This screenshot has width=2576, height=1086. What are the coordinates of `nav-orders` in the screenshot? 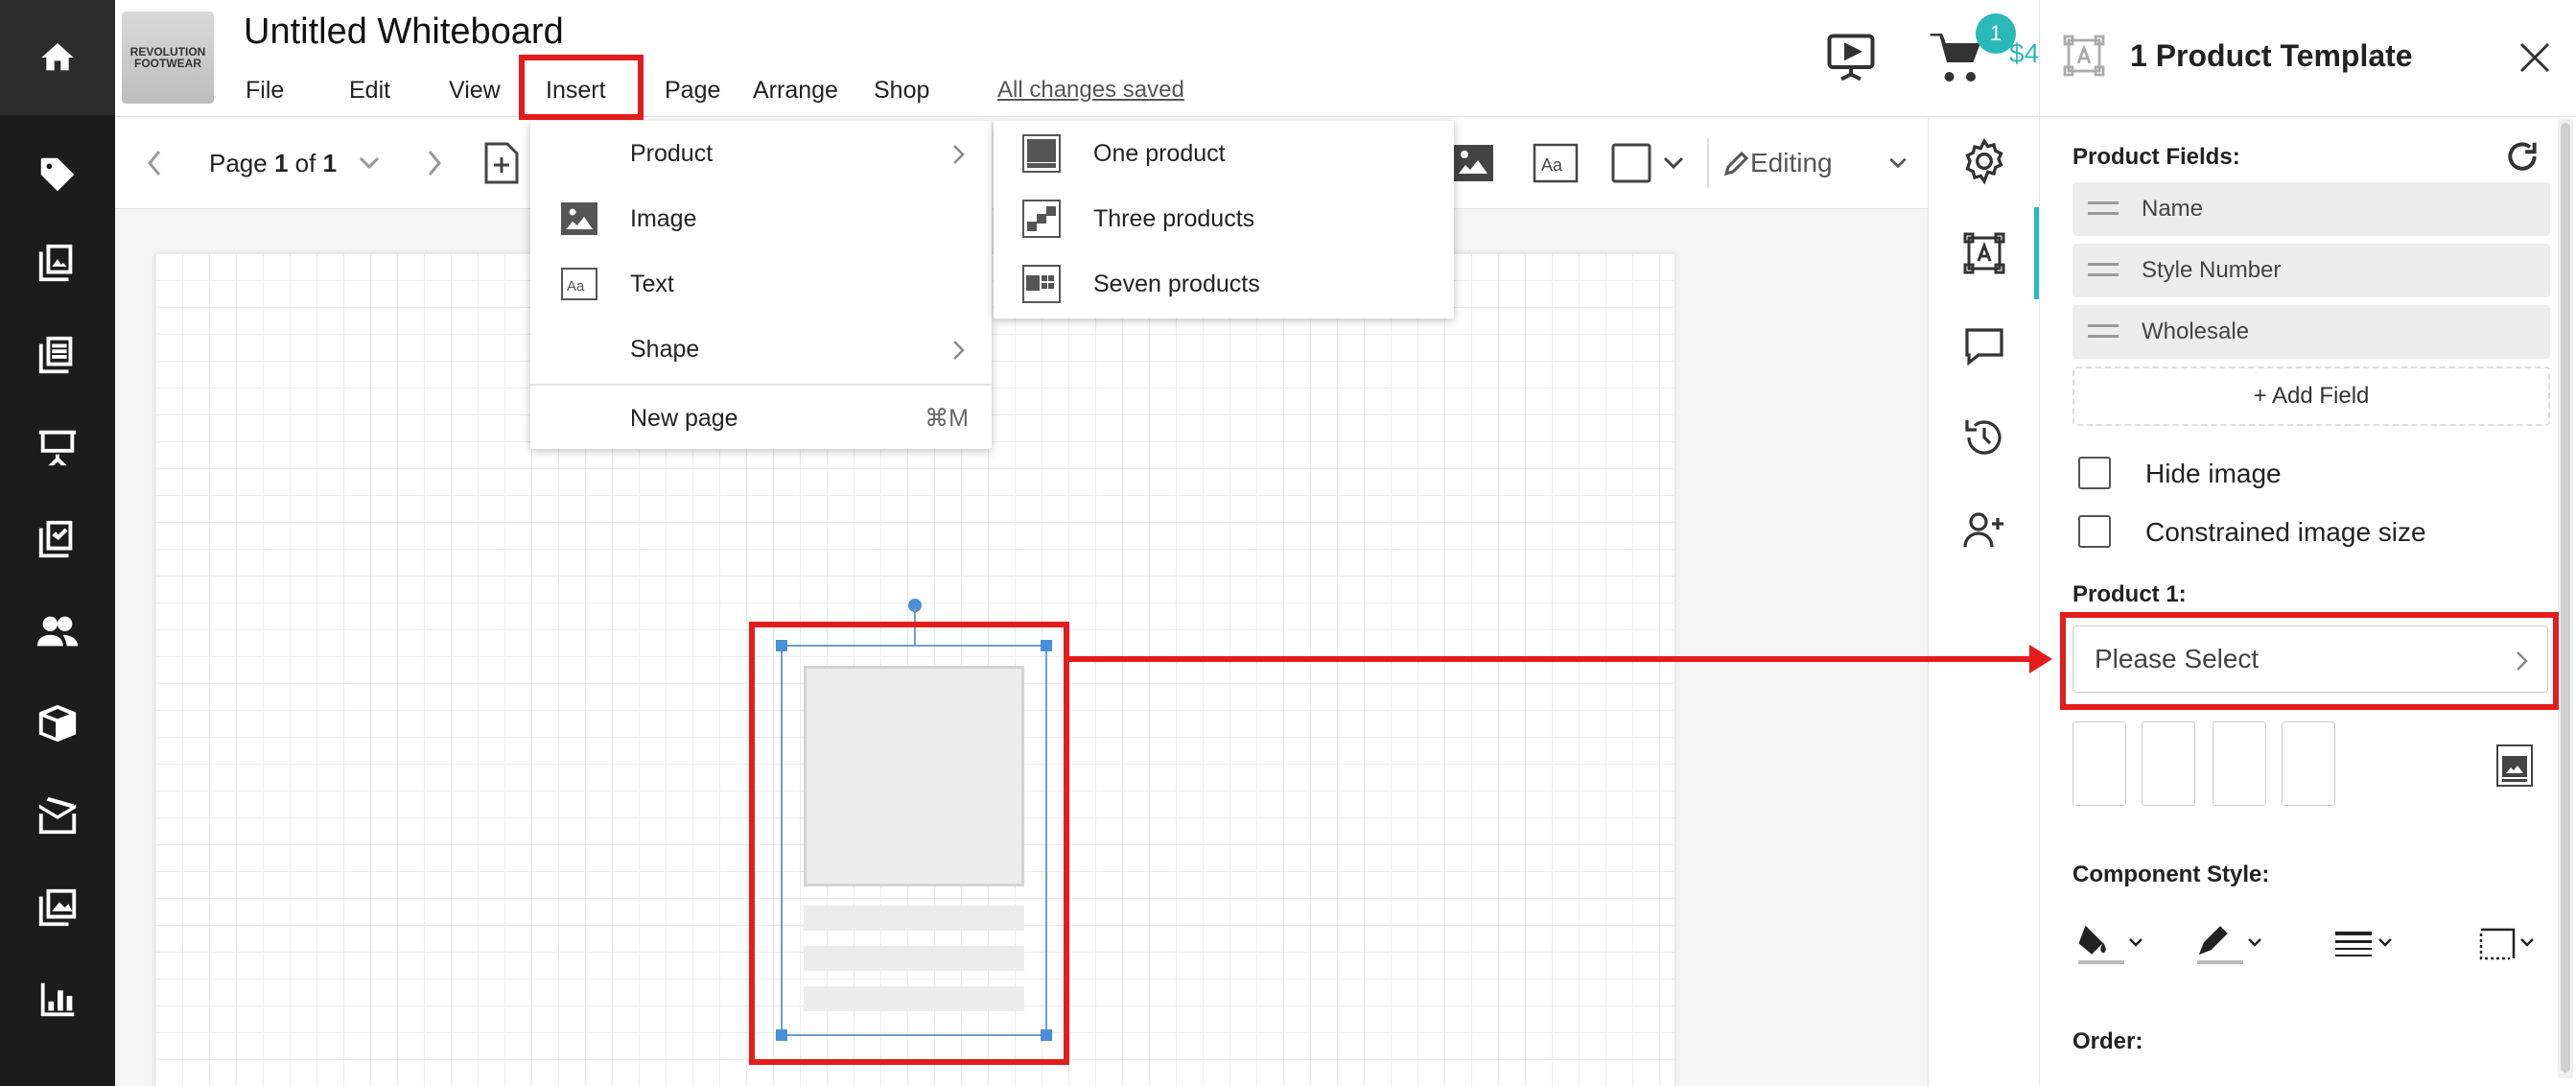 It's located at (57, 539).